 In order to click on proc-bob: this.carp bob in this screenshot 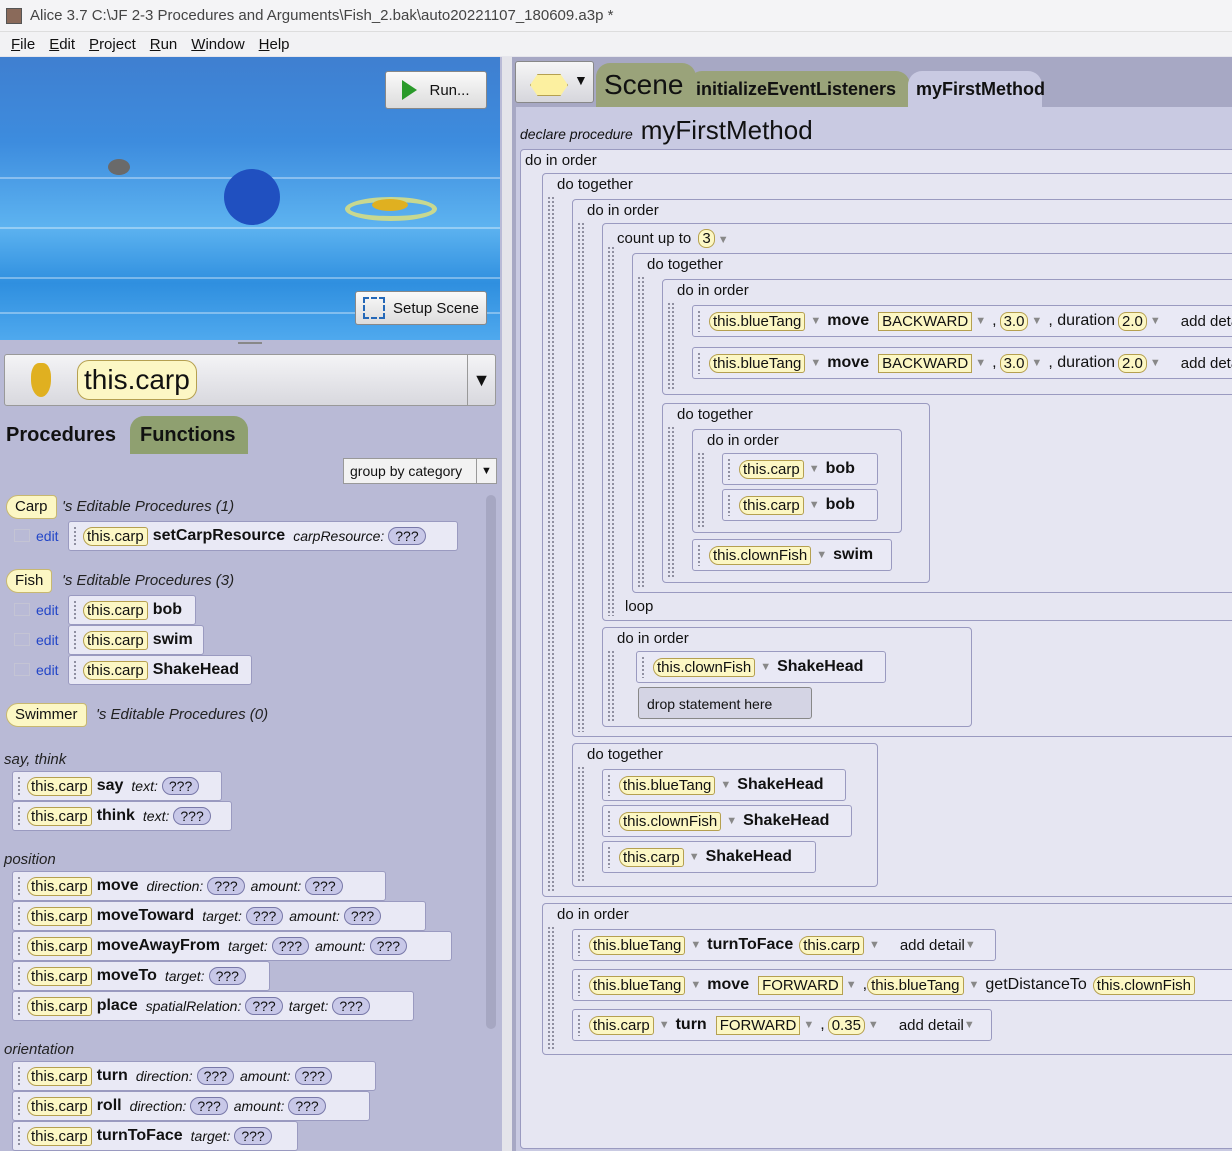, I will do `click(132, 610)`.